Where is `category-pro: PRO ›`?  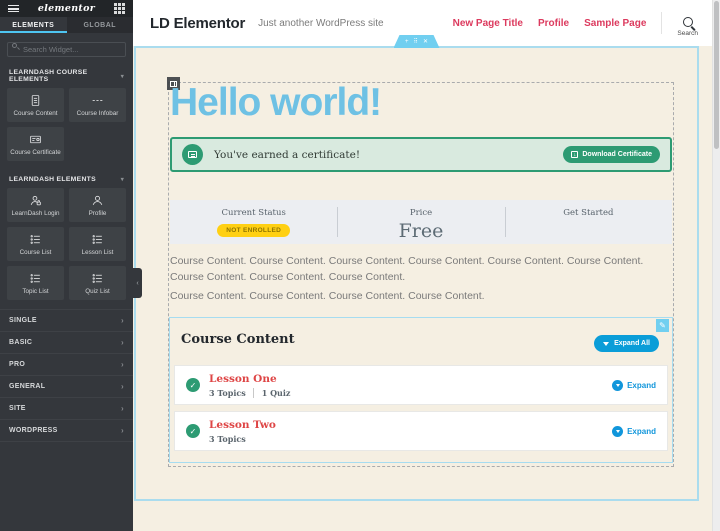
category-pro: PRO › is located at coordinates (66, 364).